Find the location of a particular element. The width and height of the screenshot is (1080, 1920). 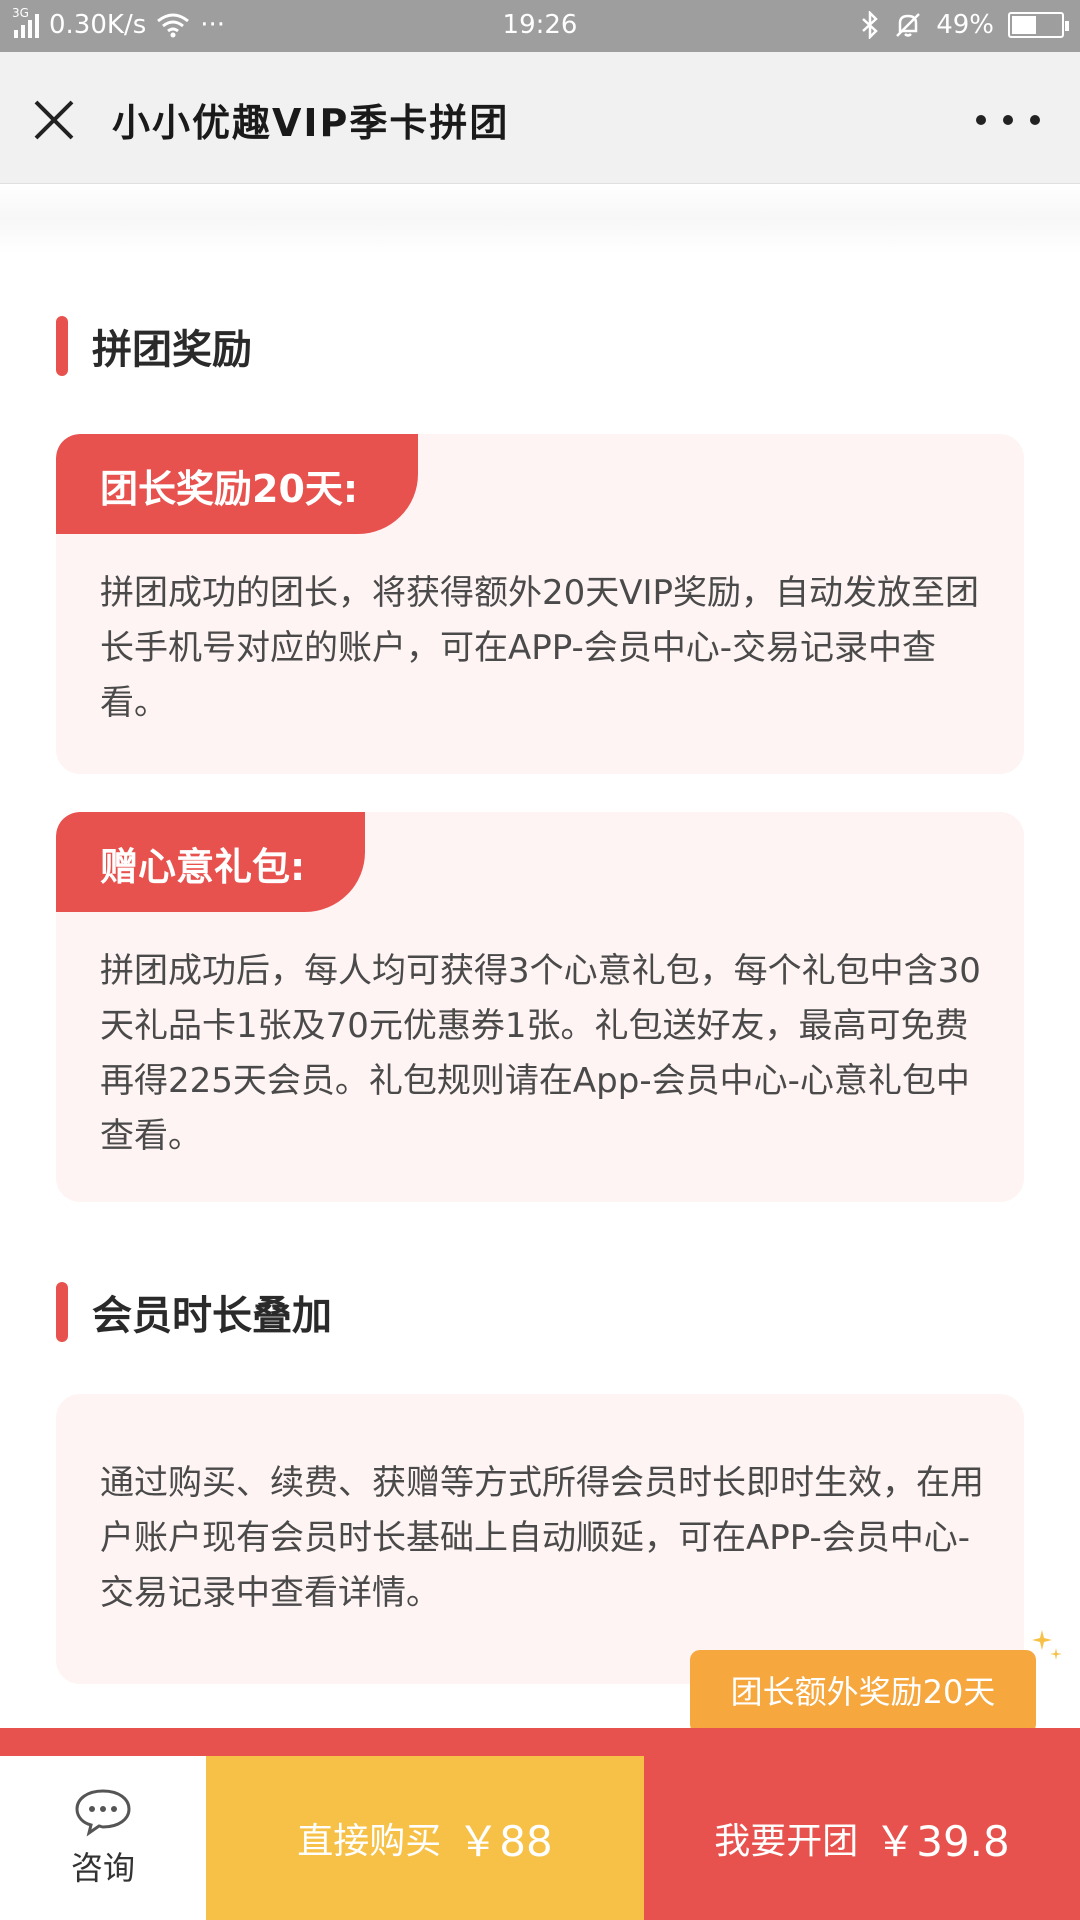

close-button is located at coordinates (54, 120).